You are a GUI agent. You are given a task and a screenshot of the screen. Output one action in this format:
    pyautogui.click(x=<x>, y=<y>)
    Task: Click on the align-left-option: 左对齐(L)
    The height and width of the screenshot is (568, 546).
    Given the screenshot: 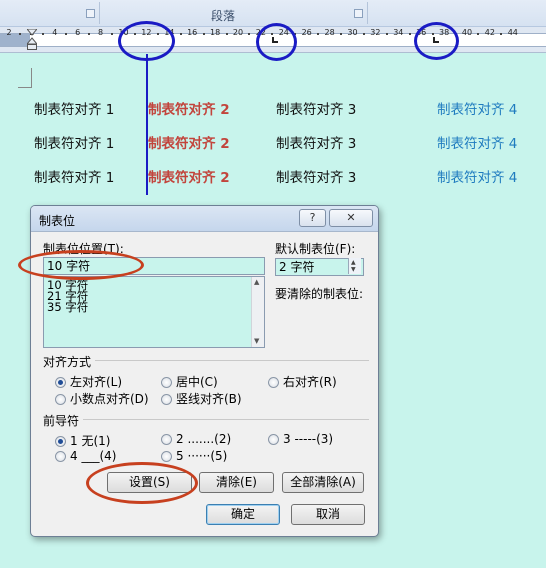 What is the action you would take?
    pyautogui.click(x=88, y=381)
    